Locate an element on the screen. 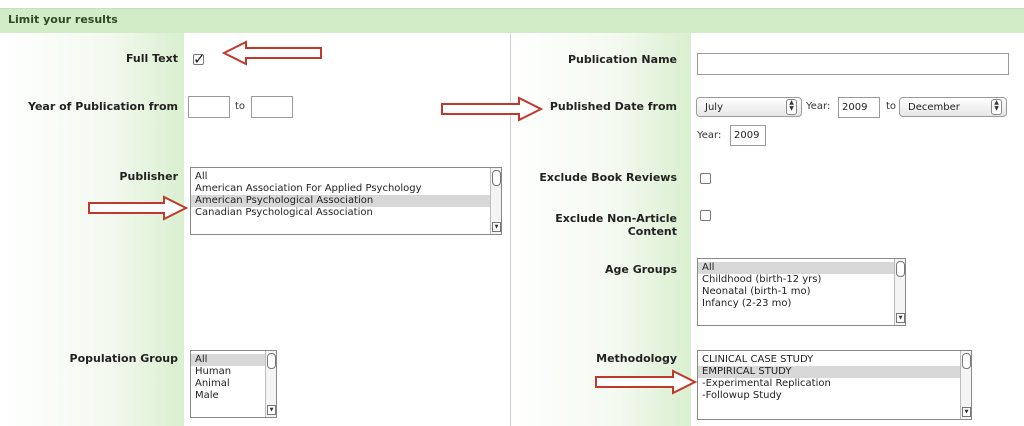 The height and width of the screenshot is (426, 1024). exclude-reviews-label: Exclude Book Reviews is located at coordinates (608, 177).